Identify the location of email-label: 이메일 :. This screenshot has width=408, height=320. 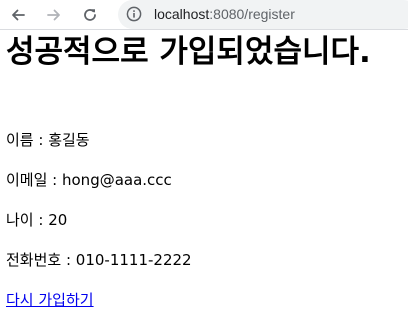
(34, 180).